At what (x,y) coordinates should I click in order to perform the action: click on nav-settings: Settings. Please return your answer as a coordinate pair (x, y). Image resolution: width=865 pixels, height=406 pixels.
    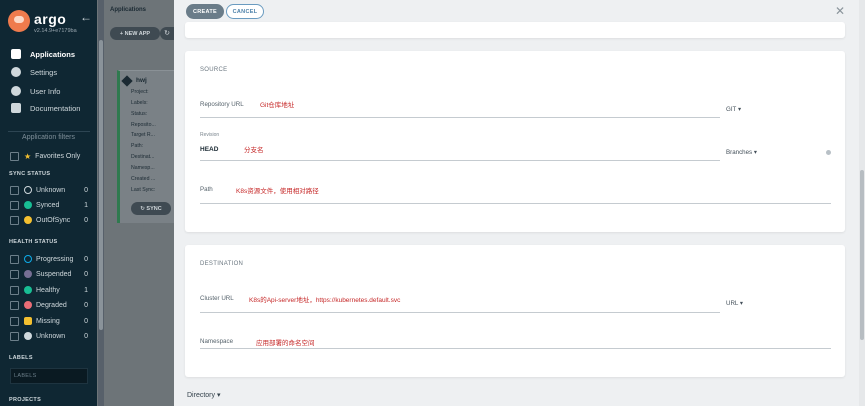
    Looking at the image, I should click on (48, 72).